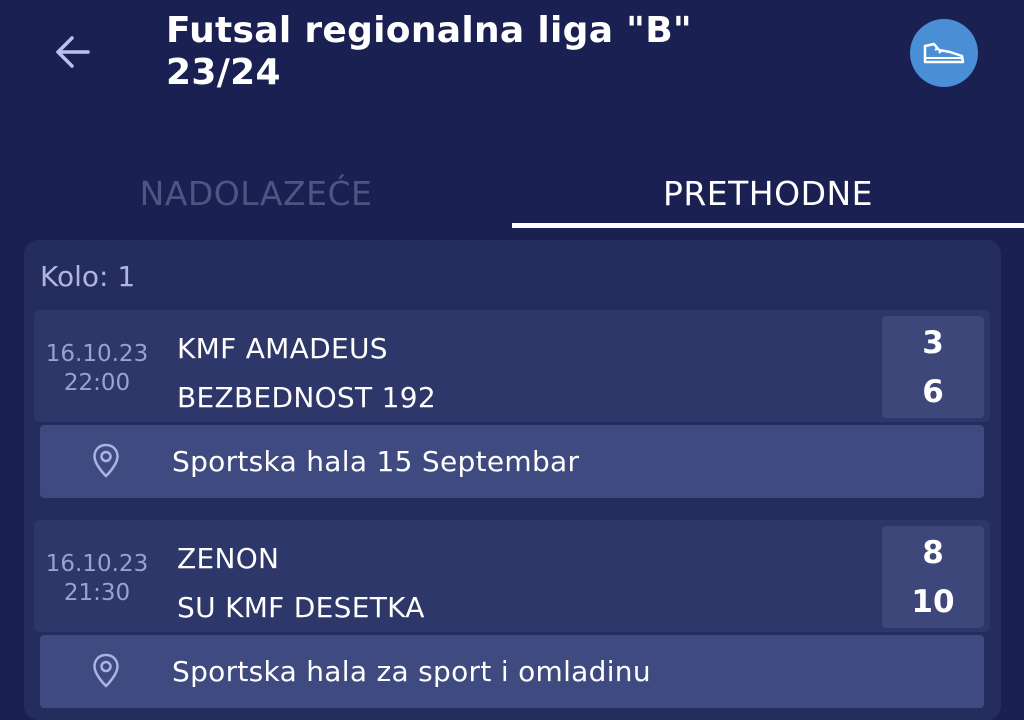 Image resolution: width=1024 pixels, height=720 pixels. I want to click on home-score: 8, so click(933, 553).